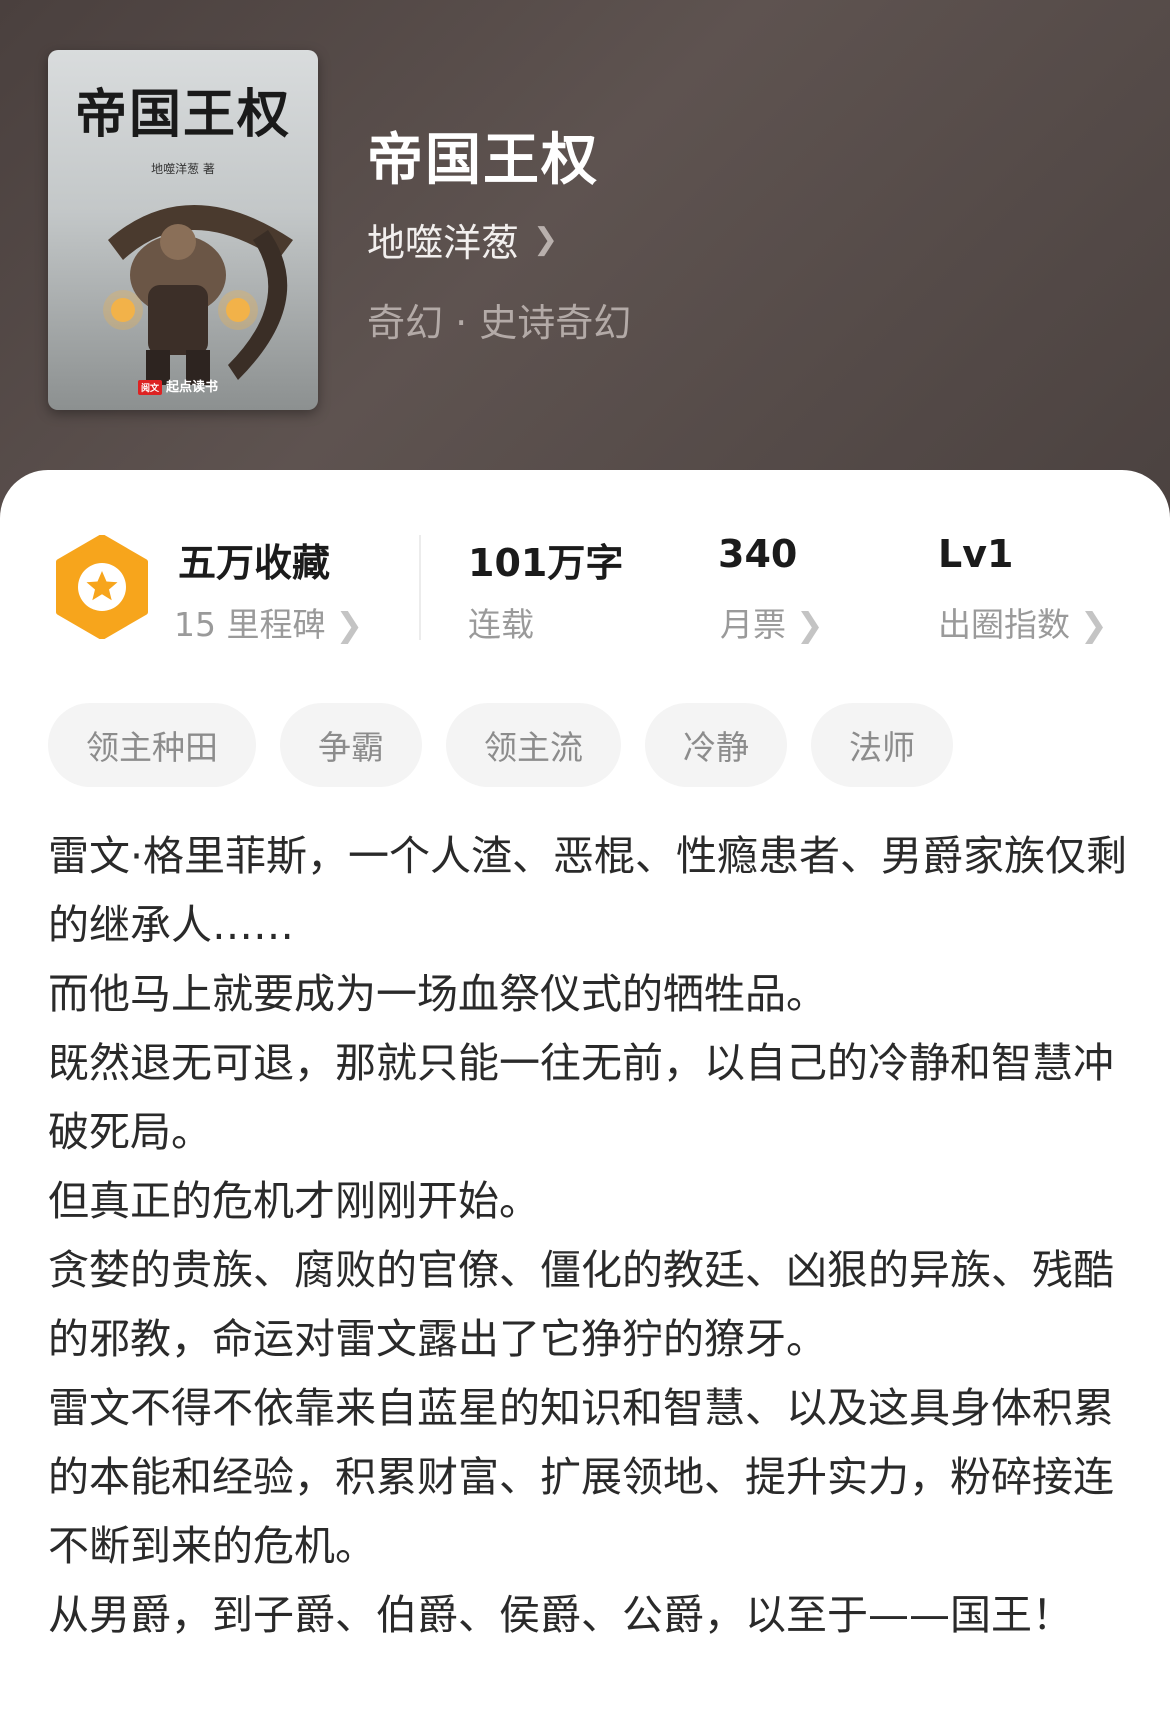 The width and height of the screenshot is (1170, 1730). Describe the element at coordinates (483, 160) in the screenshot. I see `book-title: 帝国王权` at that location.